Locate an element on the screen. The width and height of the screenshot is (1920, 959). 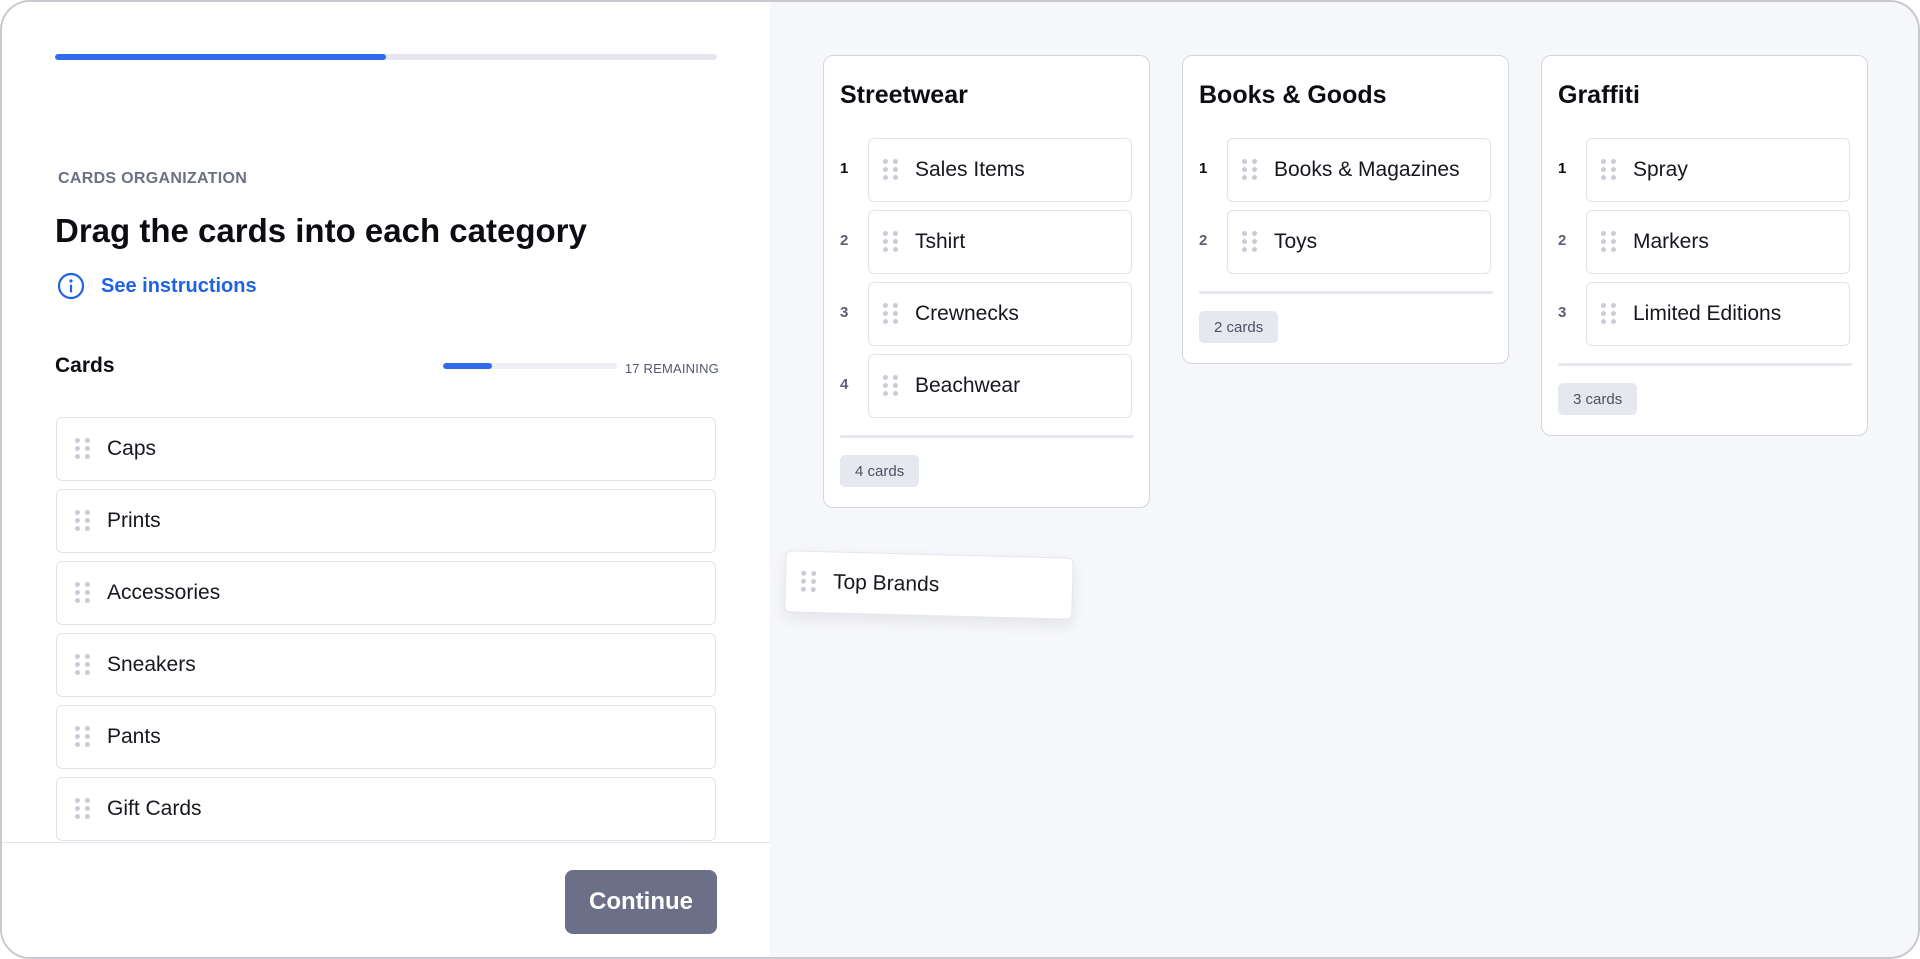
see-instructions-label: See instructions is located at coordinates (179, 285).